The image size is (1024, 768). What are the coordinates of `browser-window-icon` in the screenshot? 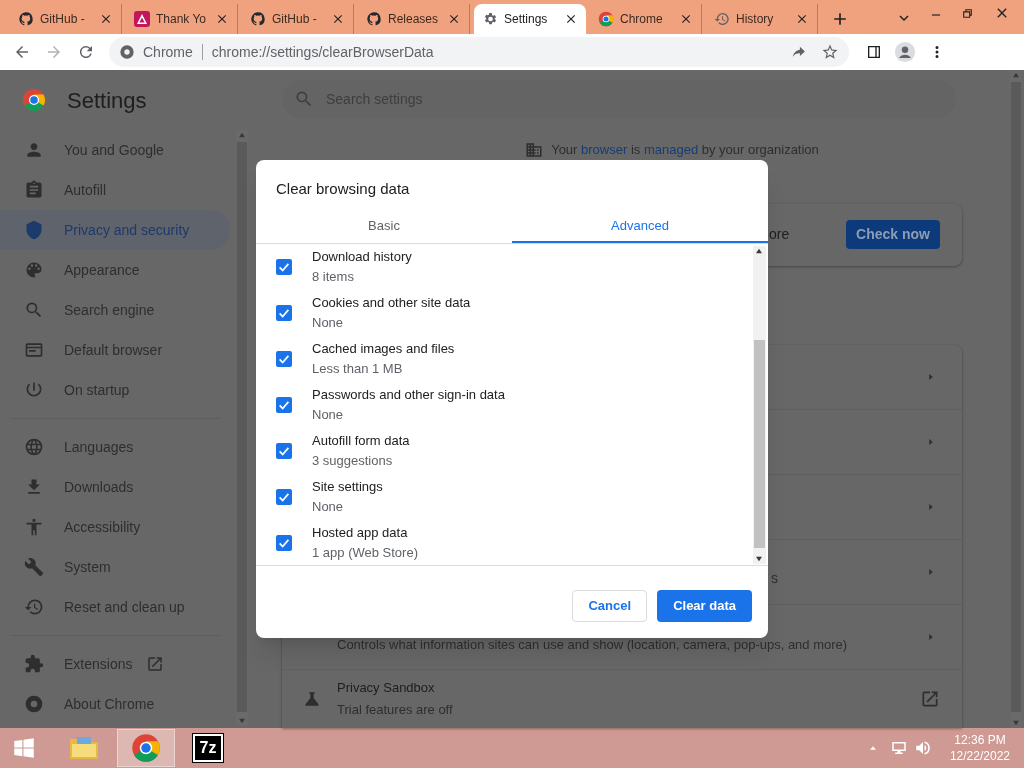 It's located at (34, 350).